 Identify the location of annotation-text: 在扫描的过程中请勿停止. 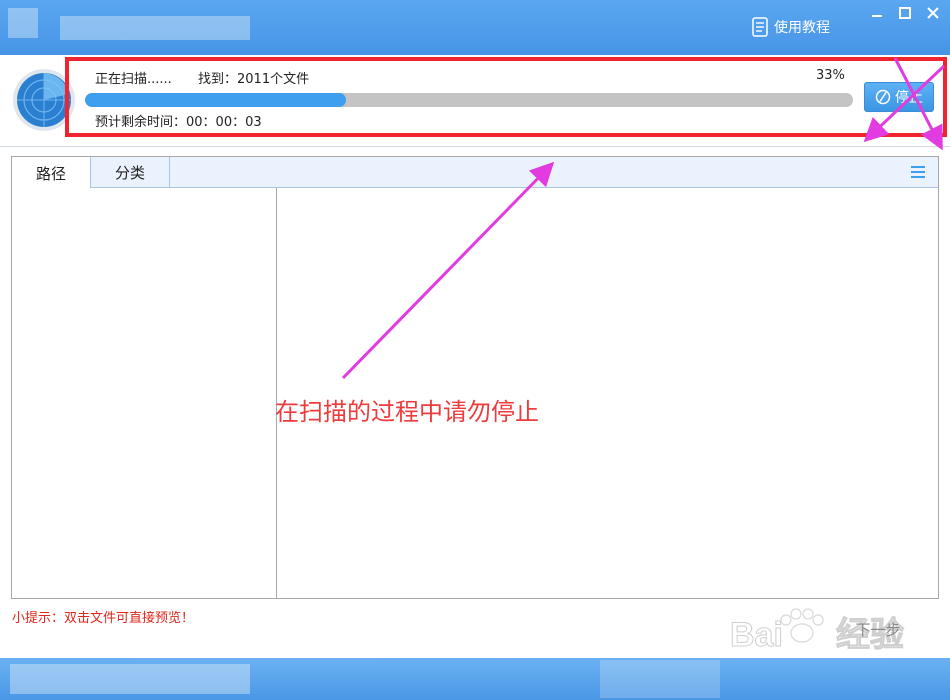
(407, 412).